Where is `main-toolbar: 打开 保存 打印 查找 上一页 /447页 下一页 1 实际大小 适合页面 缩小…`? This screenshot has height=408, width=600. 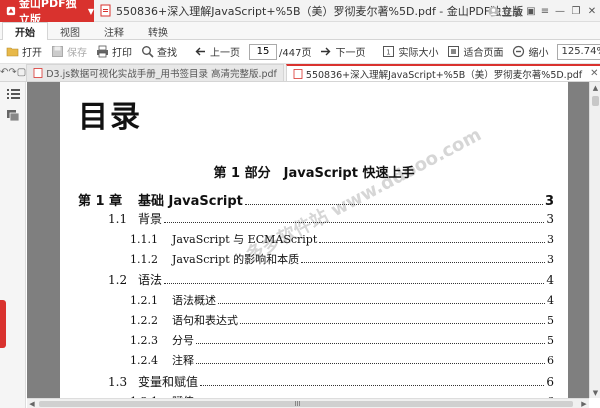
main-toolbar: 打开 保存 打印 查找 上一页 /447页 下一页 1 实际大小 适合页面 缩小… is located at coordinates (300, 52).